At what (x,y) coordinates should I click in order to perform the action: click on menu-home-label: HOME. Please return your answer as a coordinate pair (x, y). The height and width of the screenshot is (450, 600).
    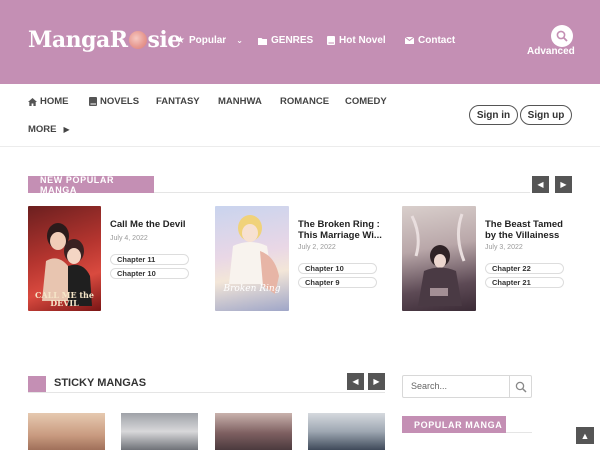
    Looking at the image, I should click on (54, 101).